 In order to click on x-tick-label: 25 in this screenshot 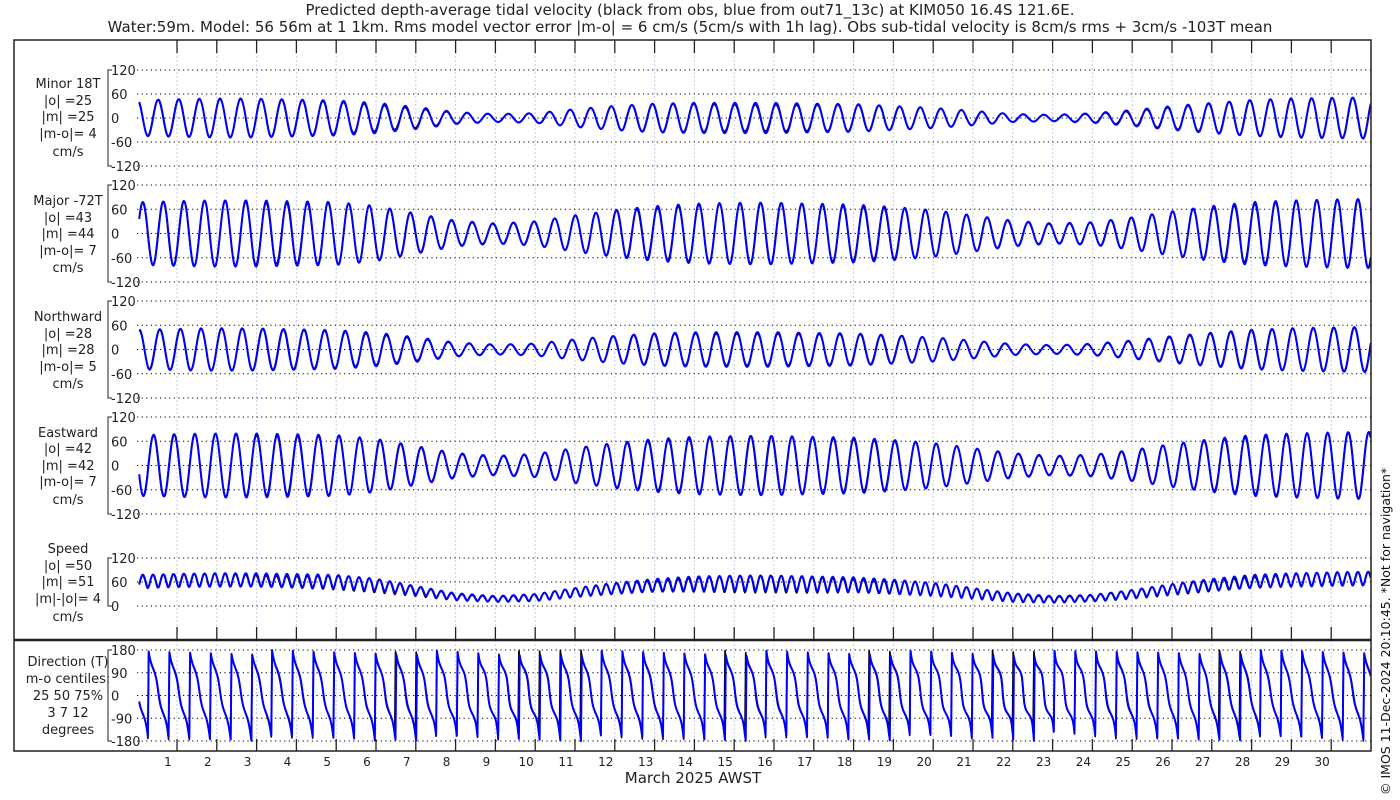, I will do `click(1123, 762)`.